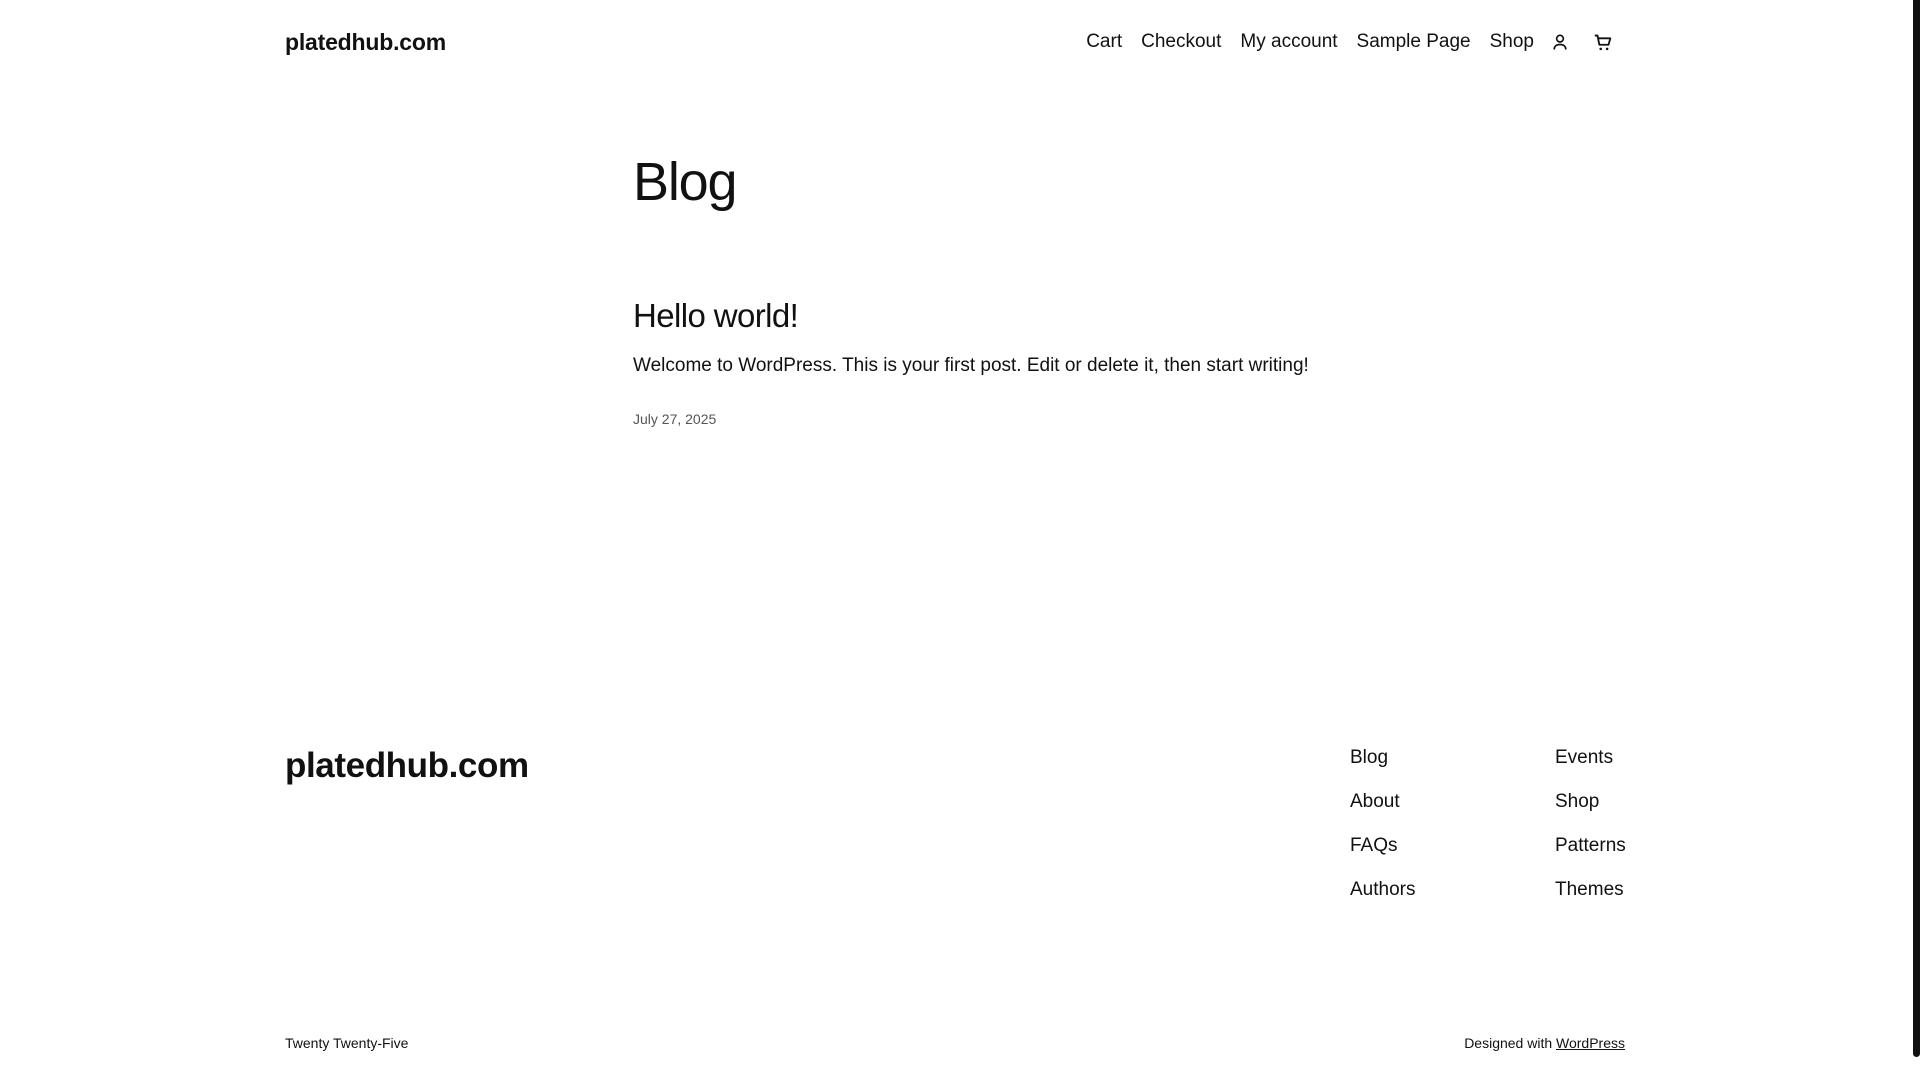 The height and width of the screenshot is (1080, 1920). Describe the element at coordinates (1510, 1043) in the screenshot. I see `designed-with-text: Designed with` at that location.